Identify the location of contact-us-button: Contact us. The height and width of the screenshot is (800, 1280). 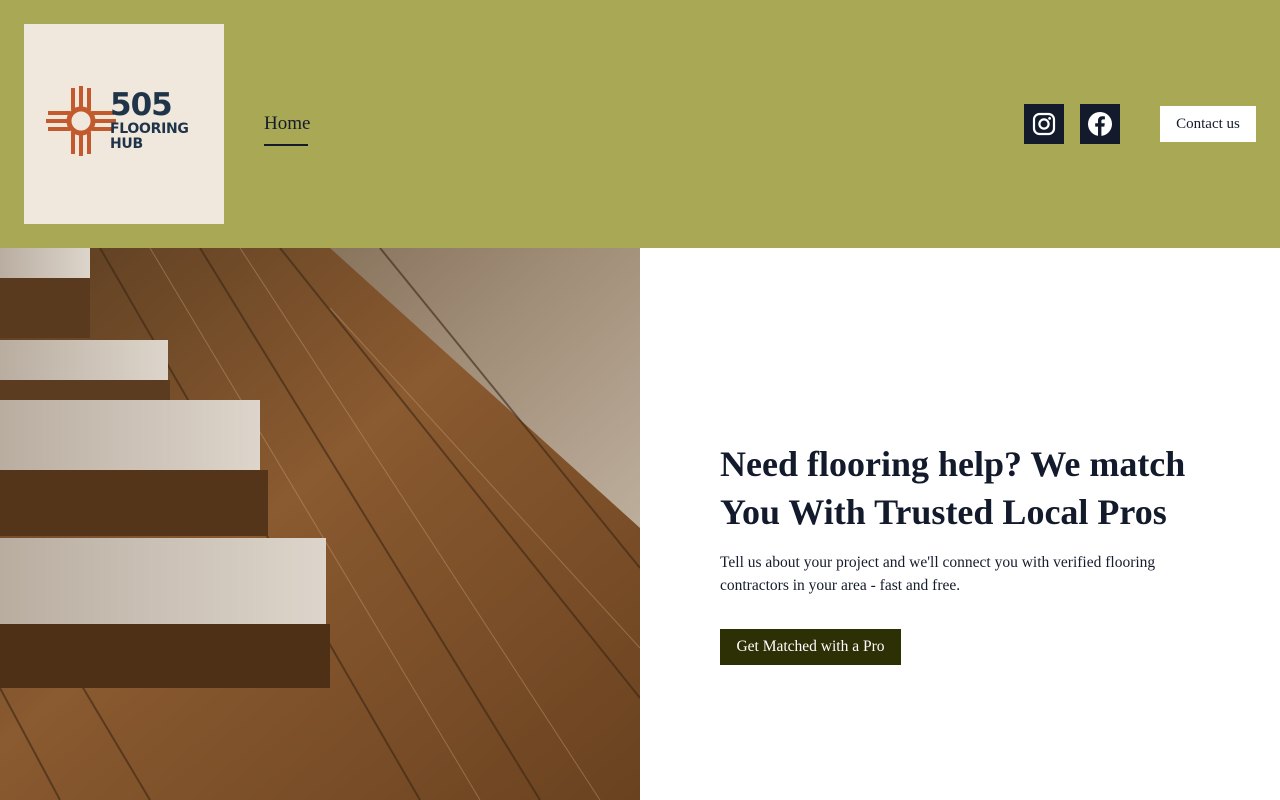
(1208, 124).